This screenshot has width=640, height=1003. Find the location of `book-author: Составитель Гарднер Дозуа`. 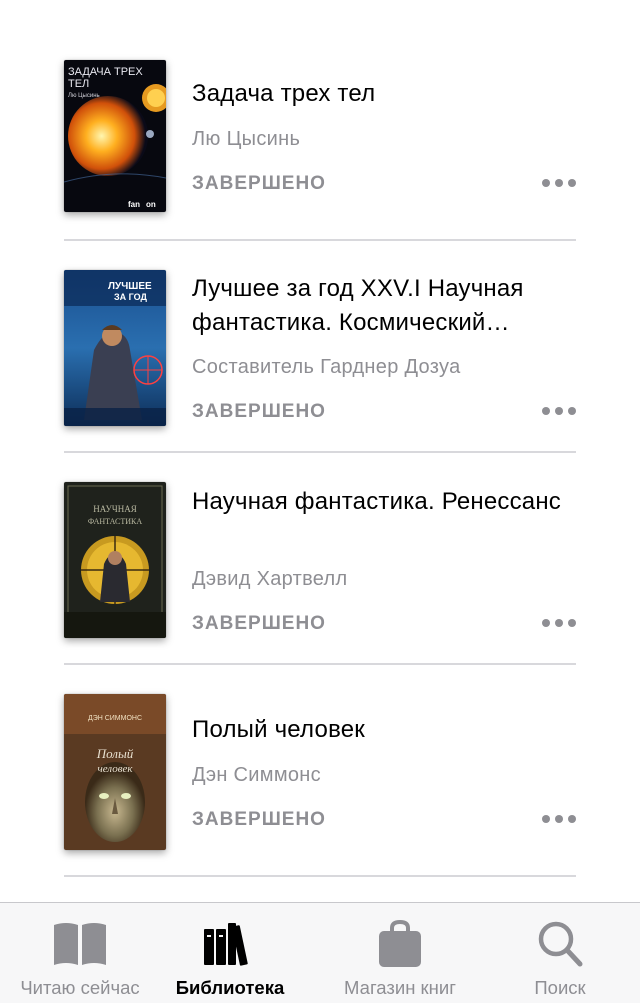

book-author: Составитель Гарднер Дозуа is located at coordinates (326, 367).